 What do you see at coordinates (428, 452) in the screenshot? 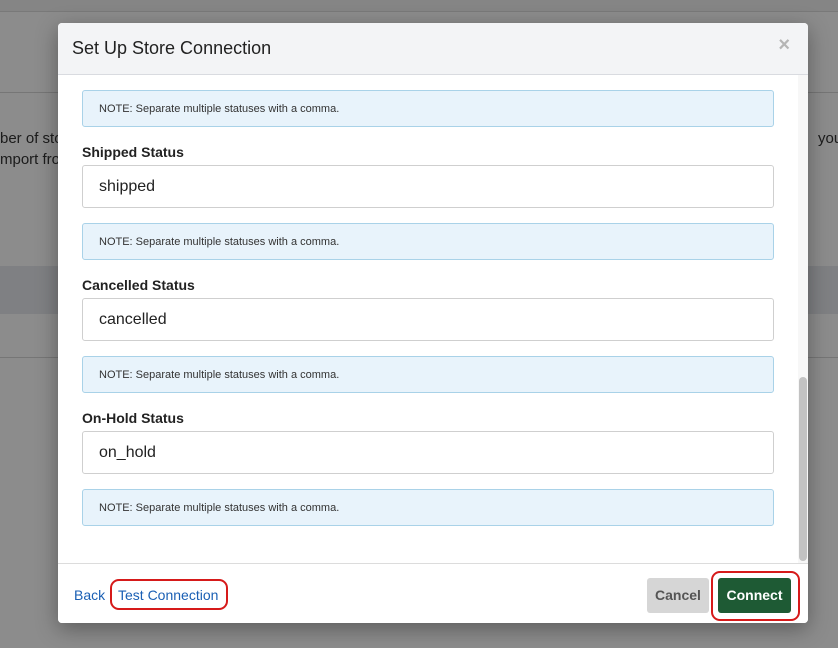
I see `on-hold-status-input` at bounding box center [428, 452].